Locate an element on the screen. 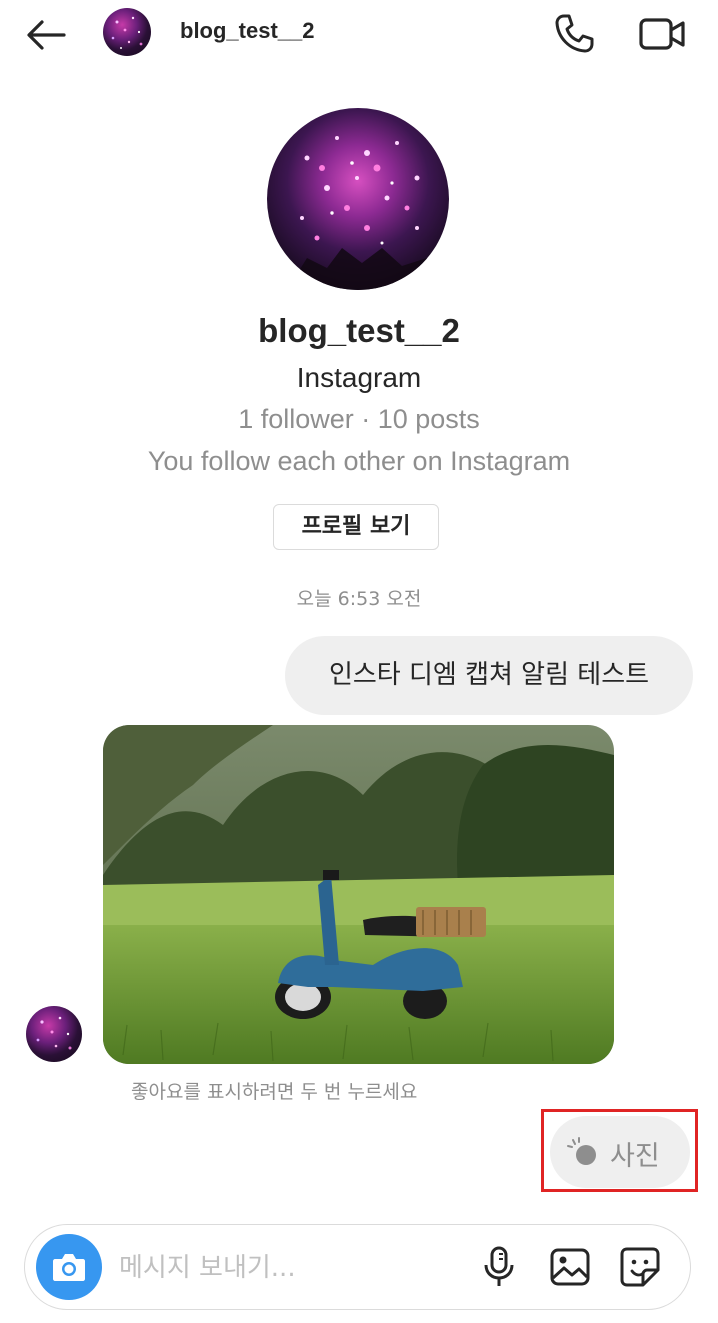  sticker-icon is located at coordinates (640, 1267).